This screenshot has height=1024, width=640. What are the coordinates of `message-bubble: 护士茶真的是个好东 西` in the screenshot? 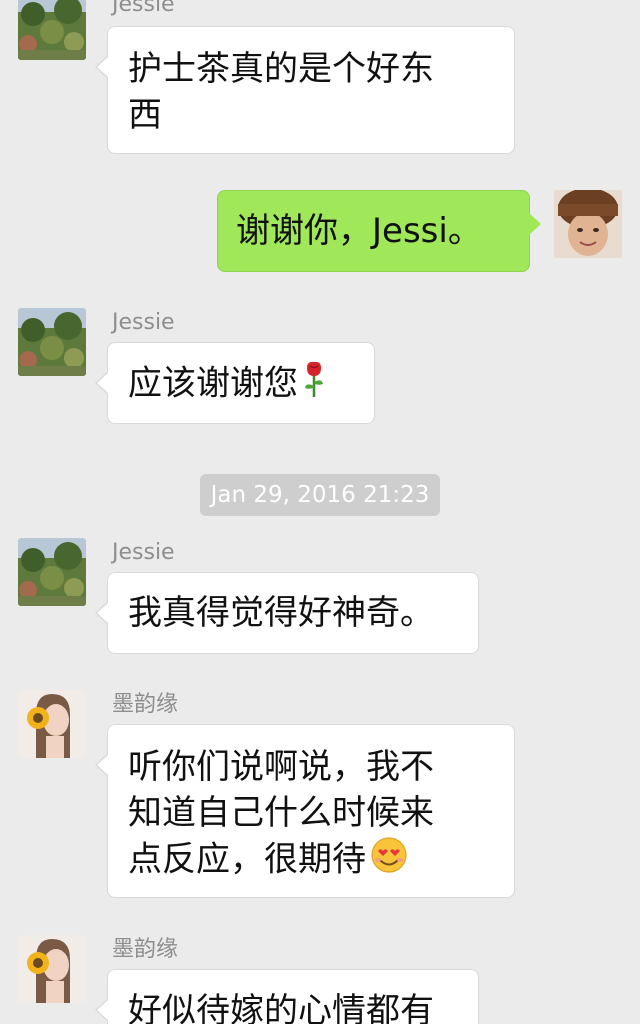 It's located at (305, 90).